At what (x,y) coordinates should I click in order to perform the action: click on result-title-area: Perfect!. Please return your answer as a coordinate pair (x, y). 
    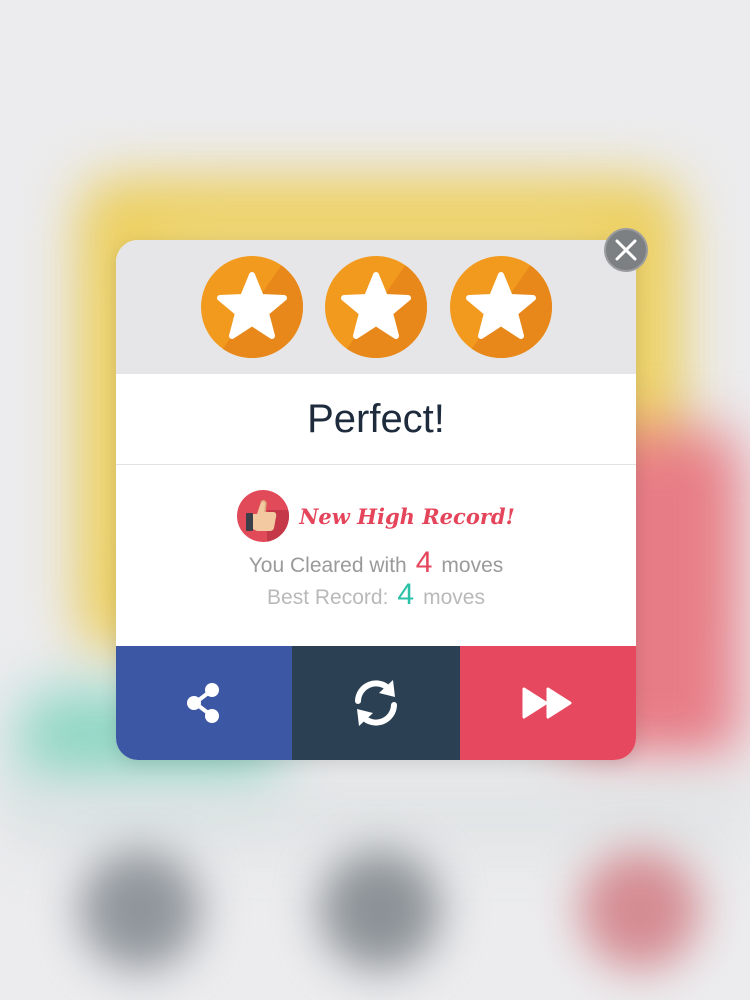
    Looking at the image, I should click on (376, 419).